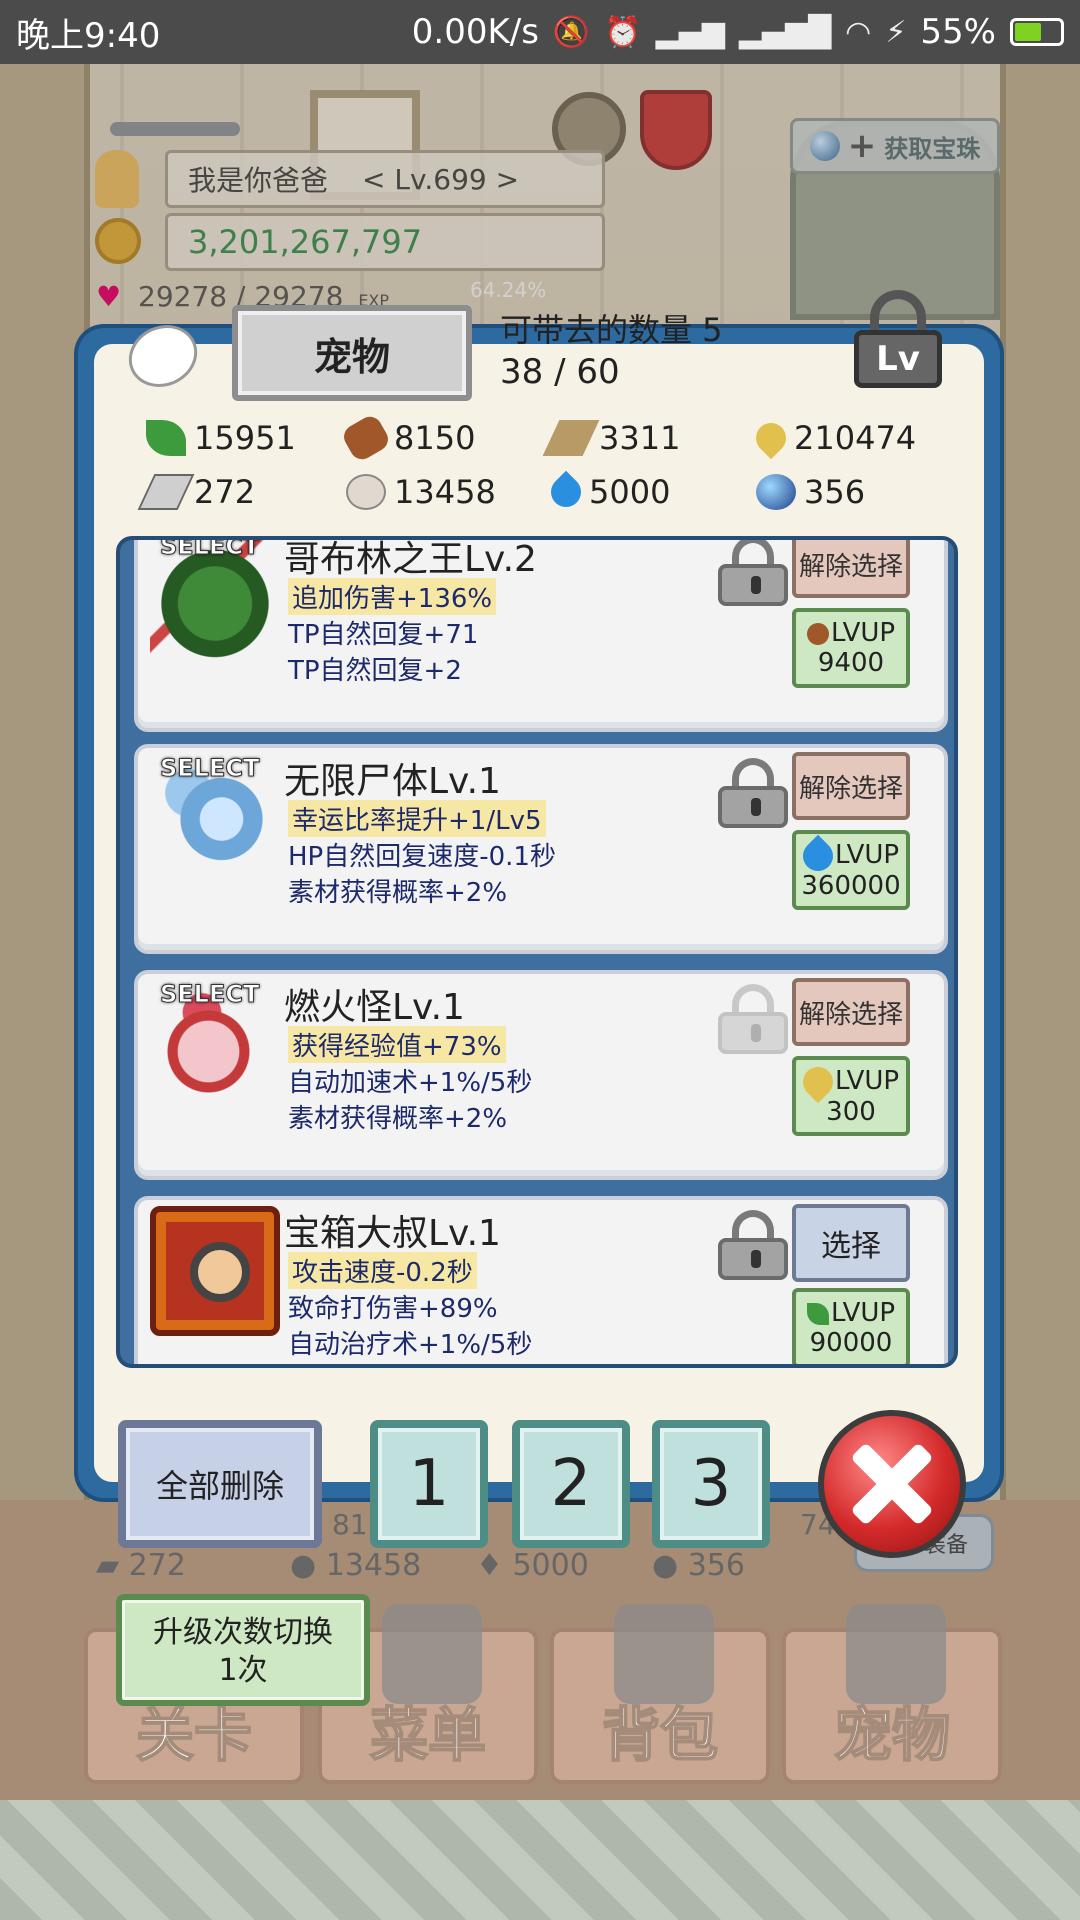 This screenshot has height=1920, width=1080. I want to click on resource-value: 272, so click(225, 492).